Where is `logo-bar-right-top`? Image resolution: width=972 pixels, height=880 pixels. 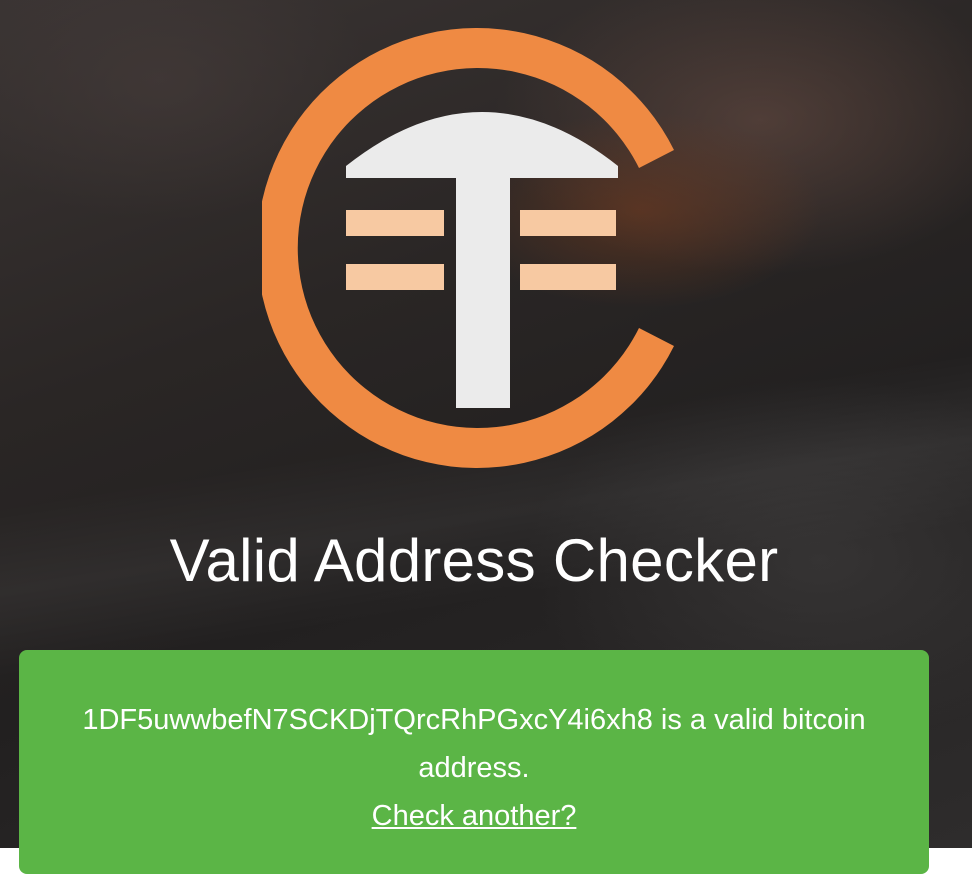 logo-bar-right-top is located at coordinates (568, 223).